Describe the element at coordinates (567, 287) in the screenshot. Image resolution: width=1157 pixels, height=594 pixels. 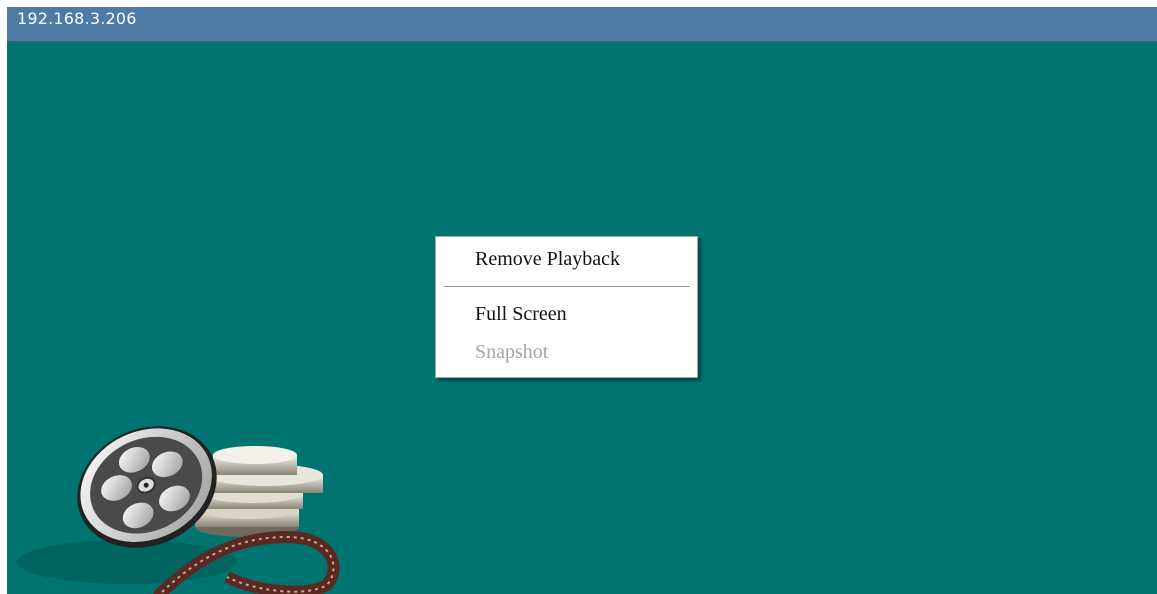
I see `menu-separator` at that location.